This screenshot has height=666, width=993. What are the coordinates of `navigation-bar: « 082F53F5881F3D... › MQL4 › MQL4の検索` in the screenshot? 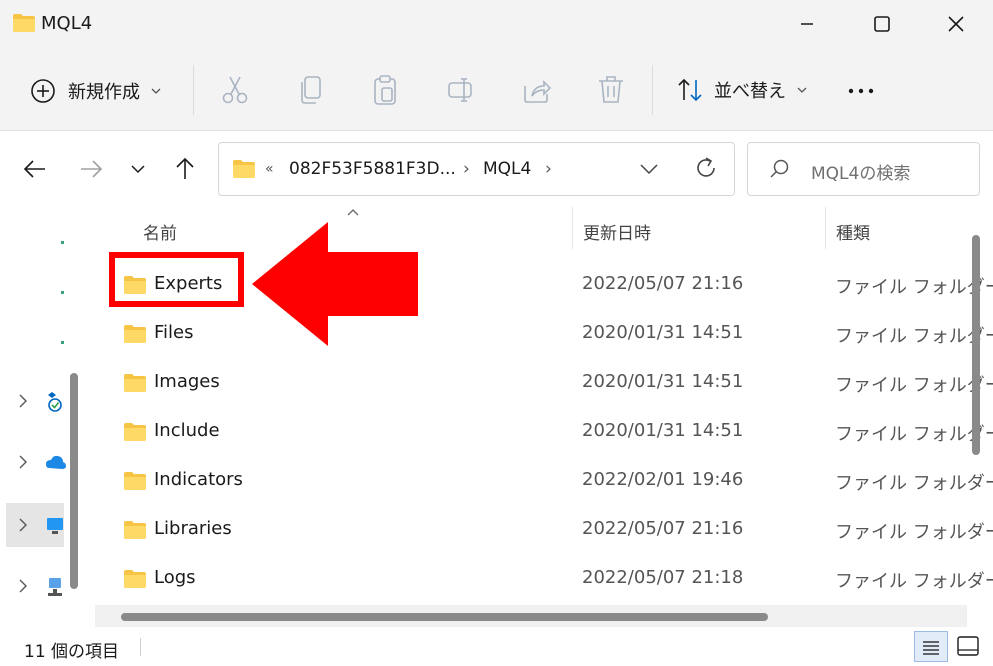 It's located at (496, 169).